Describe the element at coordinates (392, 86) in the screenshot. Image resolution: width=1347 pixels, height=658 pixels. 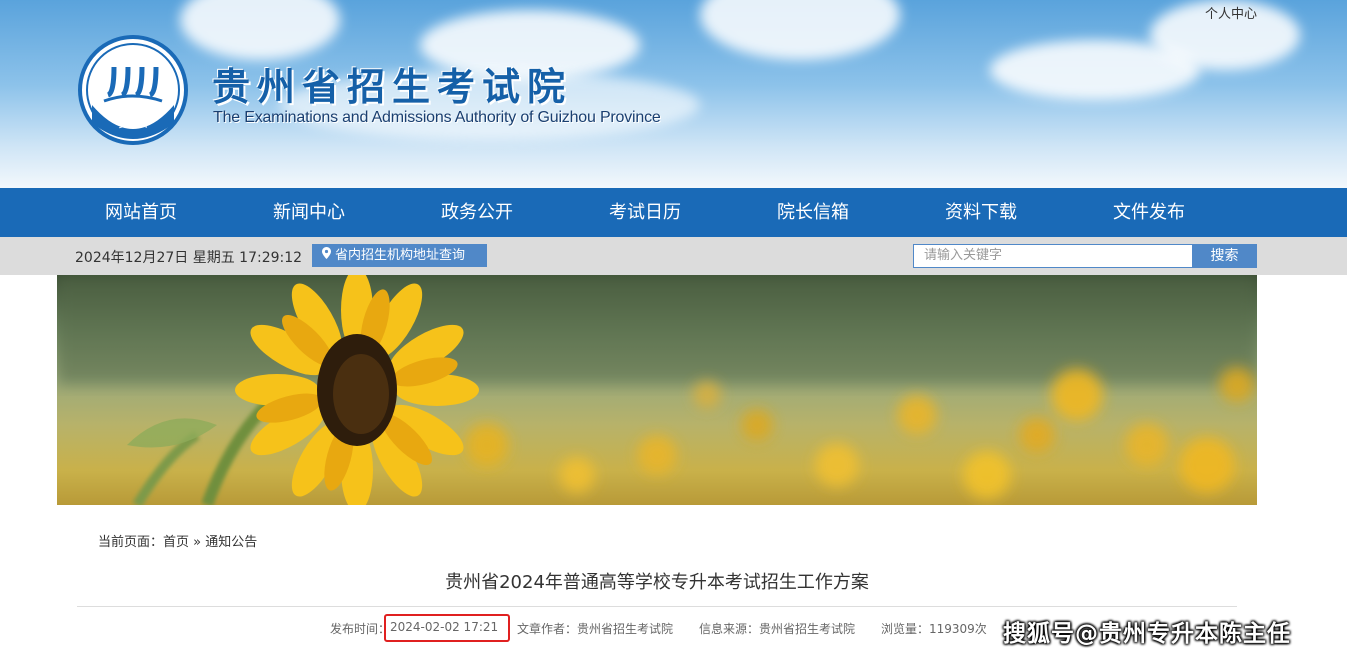
I see `site-title: 贵州省招生考试院` at that location.